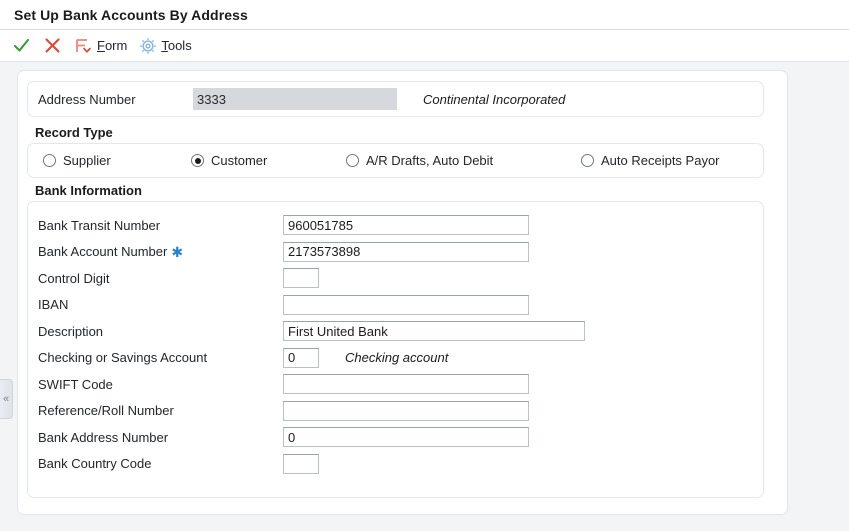 The image size is (849, 531). I want to click on radio-ar-drafts-auto-debit: A/R Drafts, Auto Debit, so click(463, 160).